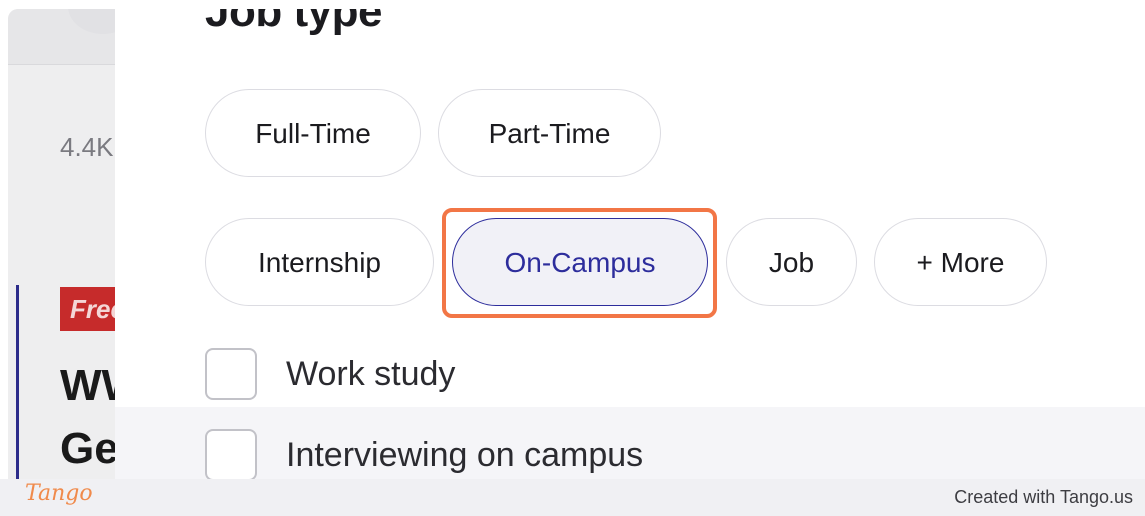  I want to click on checkbox-label-interviewing-on-campus: Interviewing on campus, so click(465, 454).